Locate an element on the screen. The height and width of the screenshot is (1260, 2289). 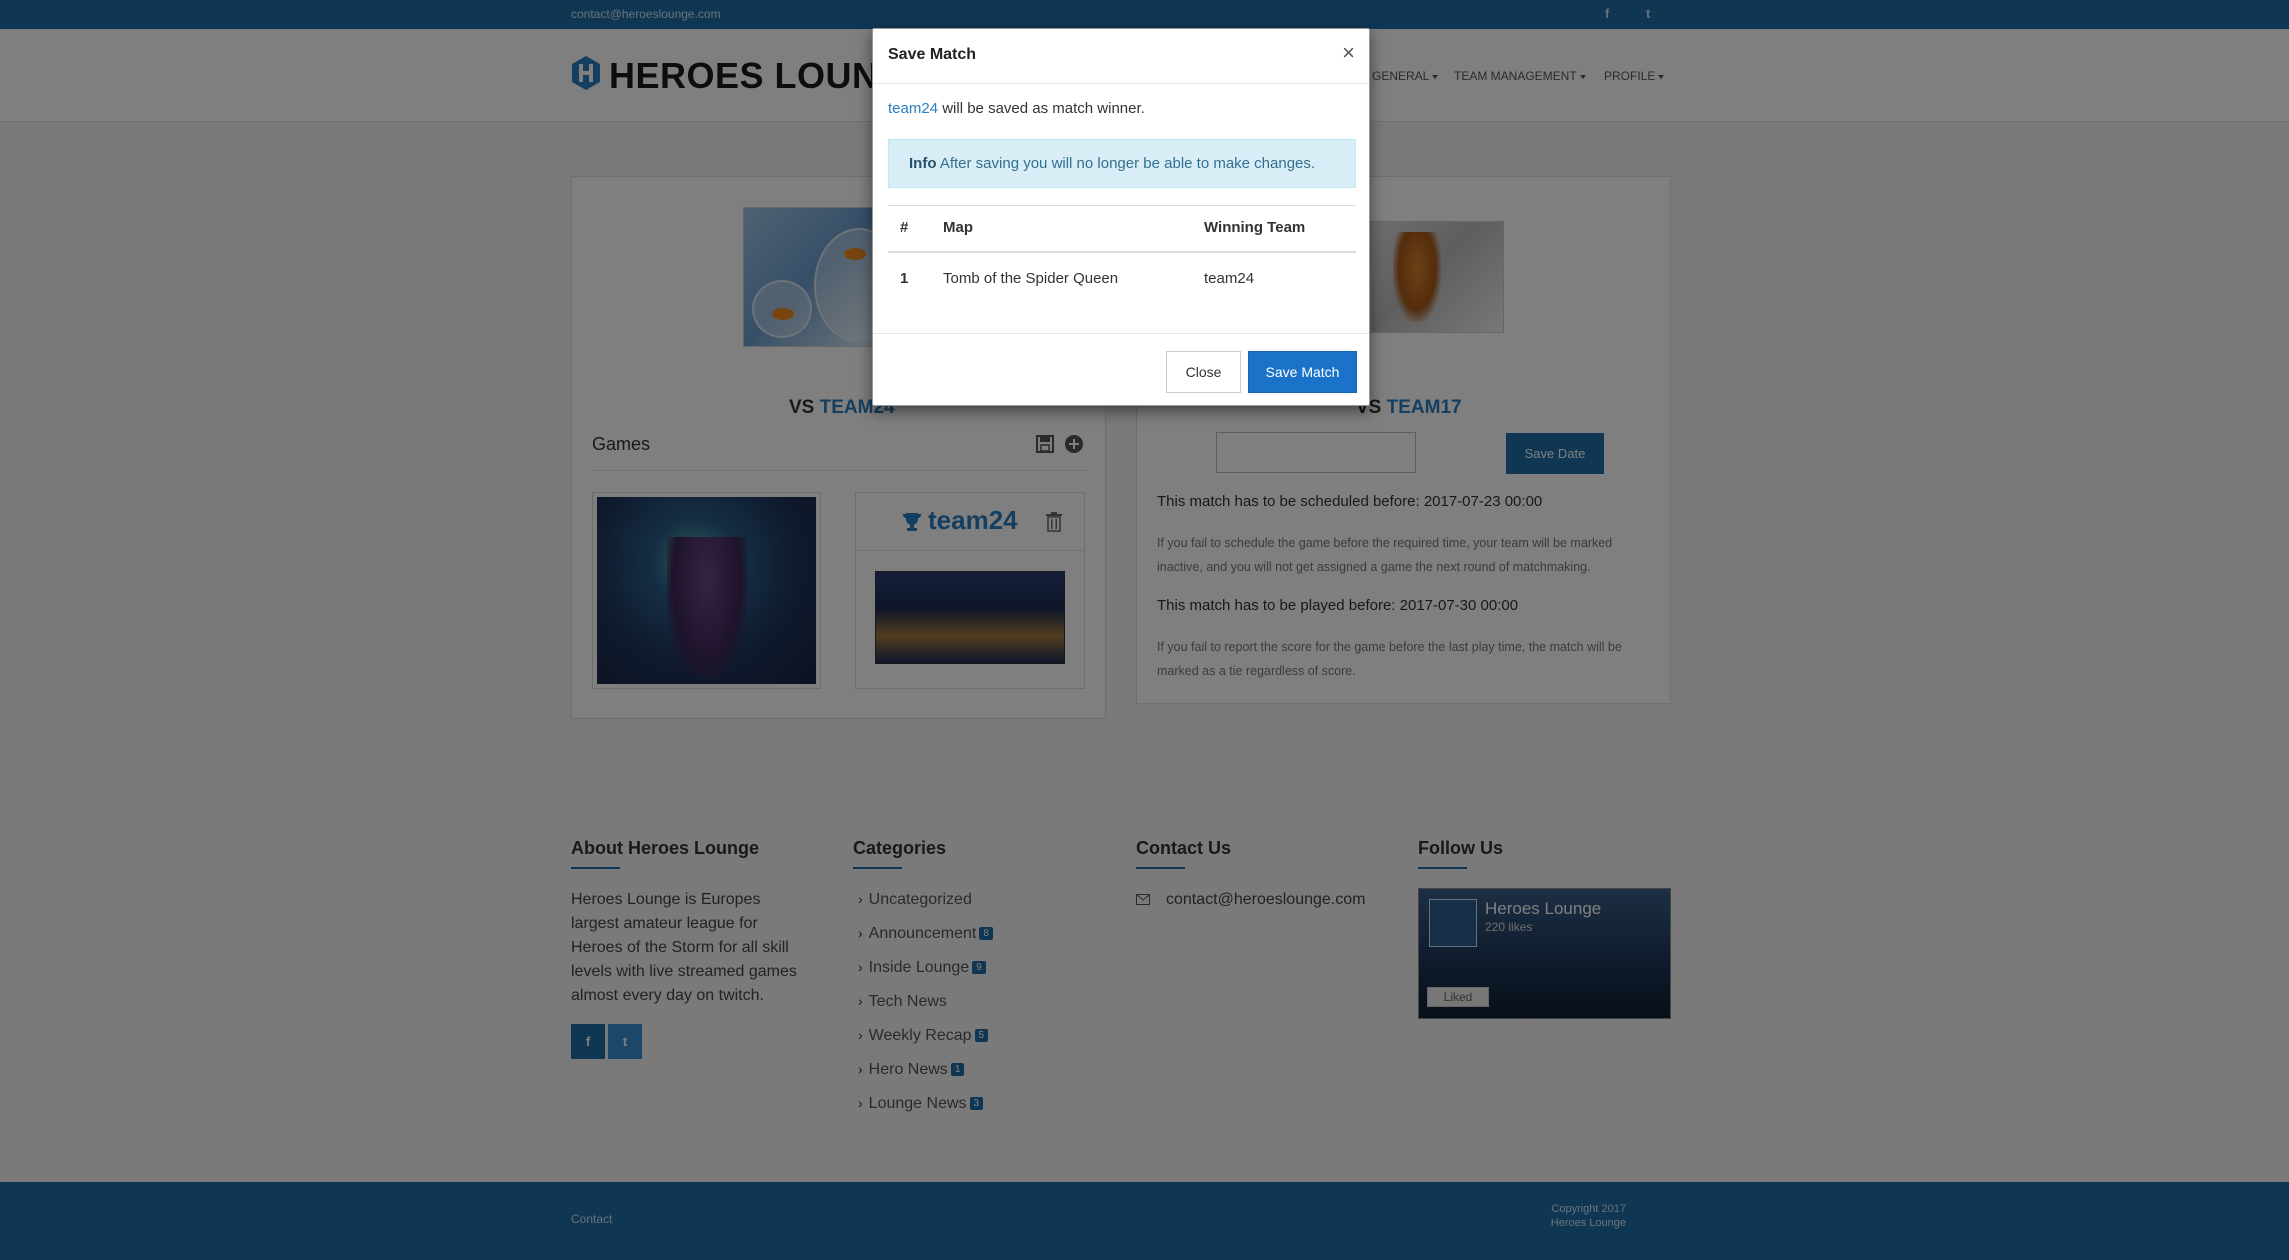
modal-title: Save Match is located at coordinates (932, 54).